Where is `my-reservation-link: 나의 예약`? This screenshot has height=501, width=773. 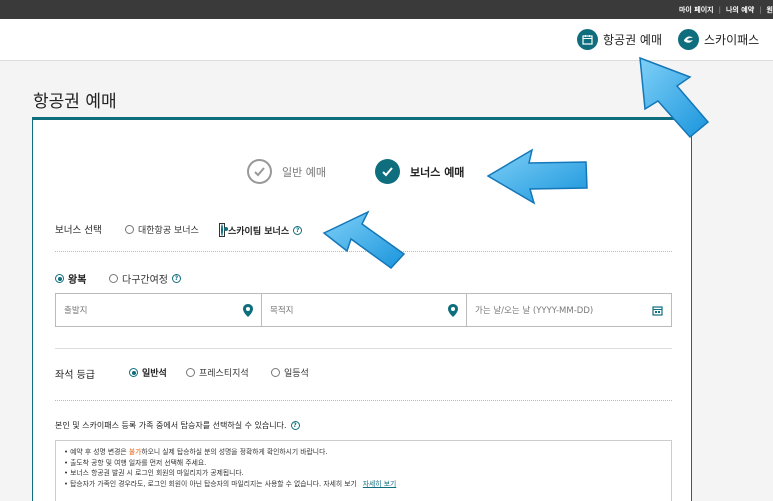 my-reservation-link: 나의 예약 is located at coordinates (740, 10).